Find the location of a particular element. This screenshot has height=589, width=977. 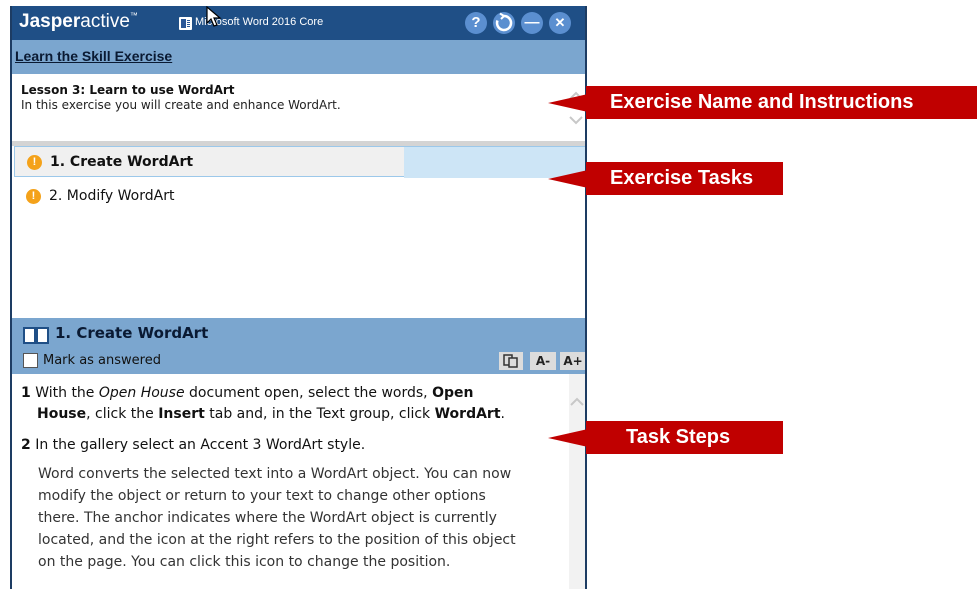

step-keyword: House is located at coordinates (62, 414).